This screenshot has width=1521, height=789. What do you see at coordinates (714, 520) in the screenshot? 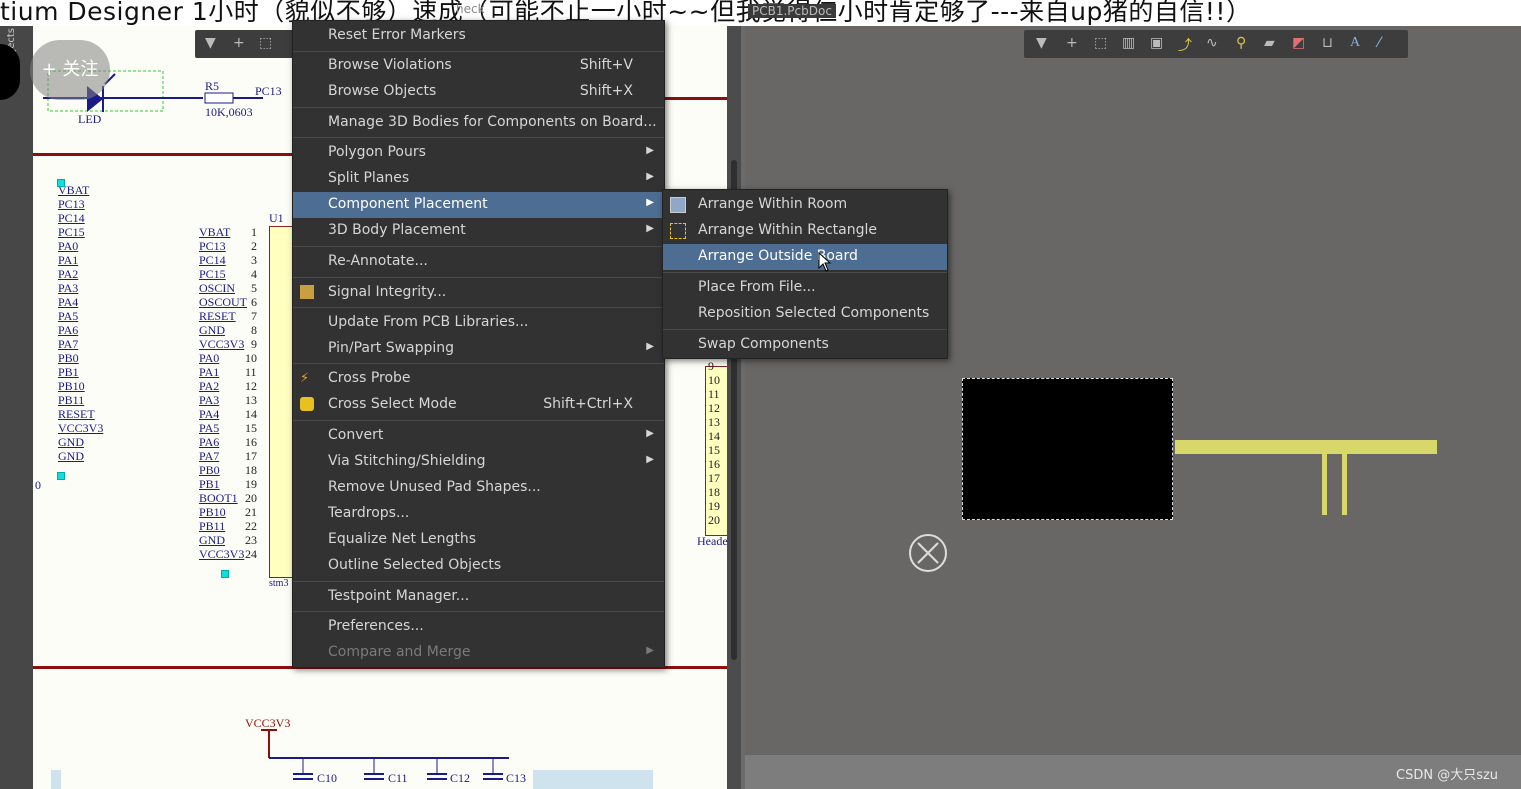
I see `header-pin-number: 20` at bounding box center [714, 520].